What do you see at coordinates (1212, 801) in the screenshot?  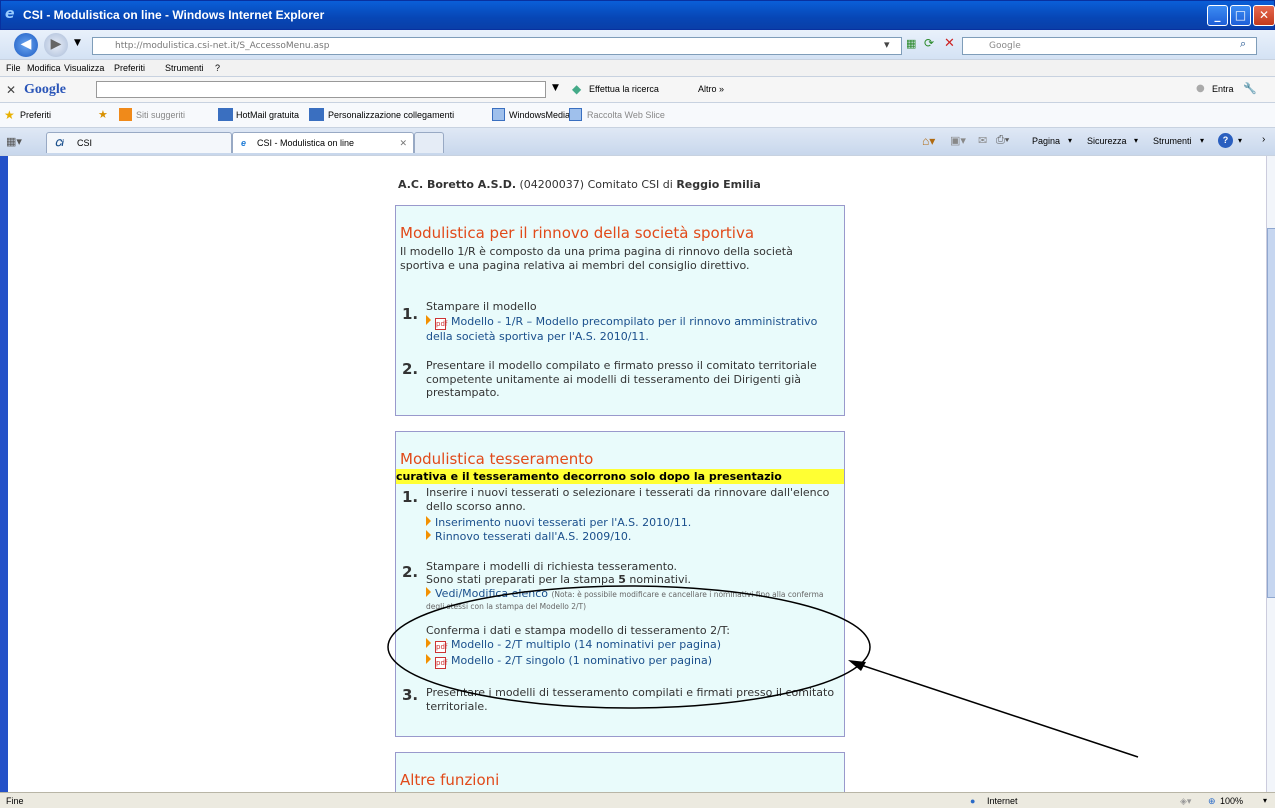 I see `zoom-icon: ⊕` at bounding box center [1212, 801].